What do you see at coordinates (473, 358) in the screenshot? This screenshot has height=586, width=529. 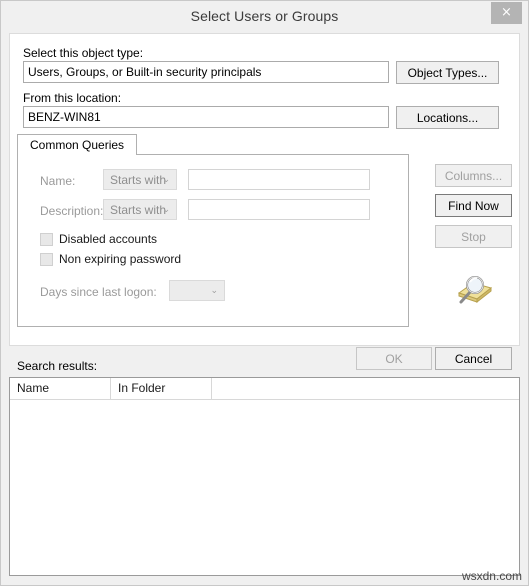 I see `cancel-button: Cancel` at bounding box center [473, 358].